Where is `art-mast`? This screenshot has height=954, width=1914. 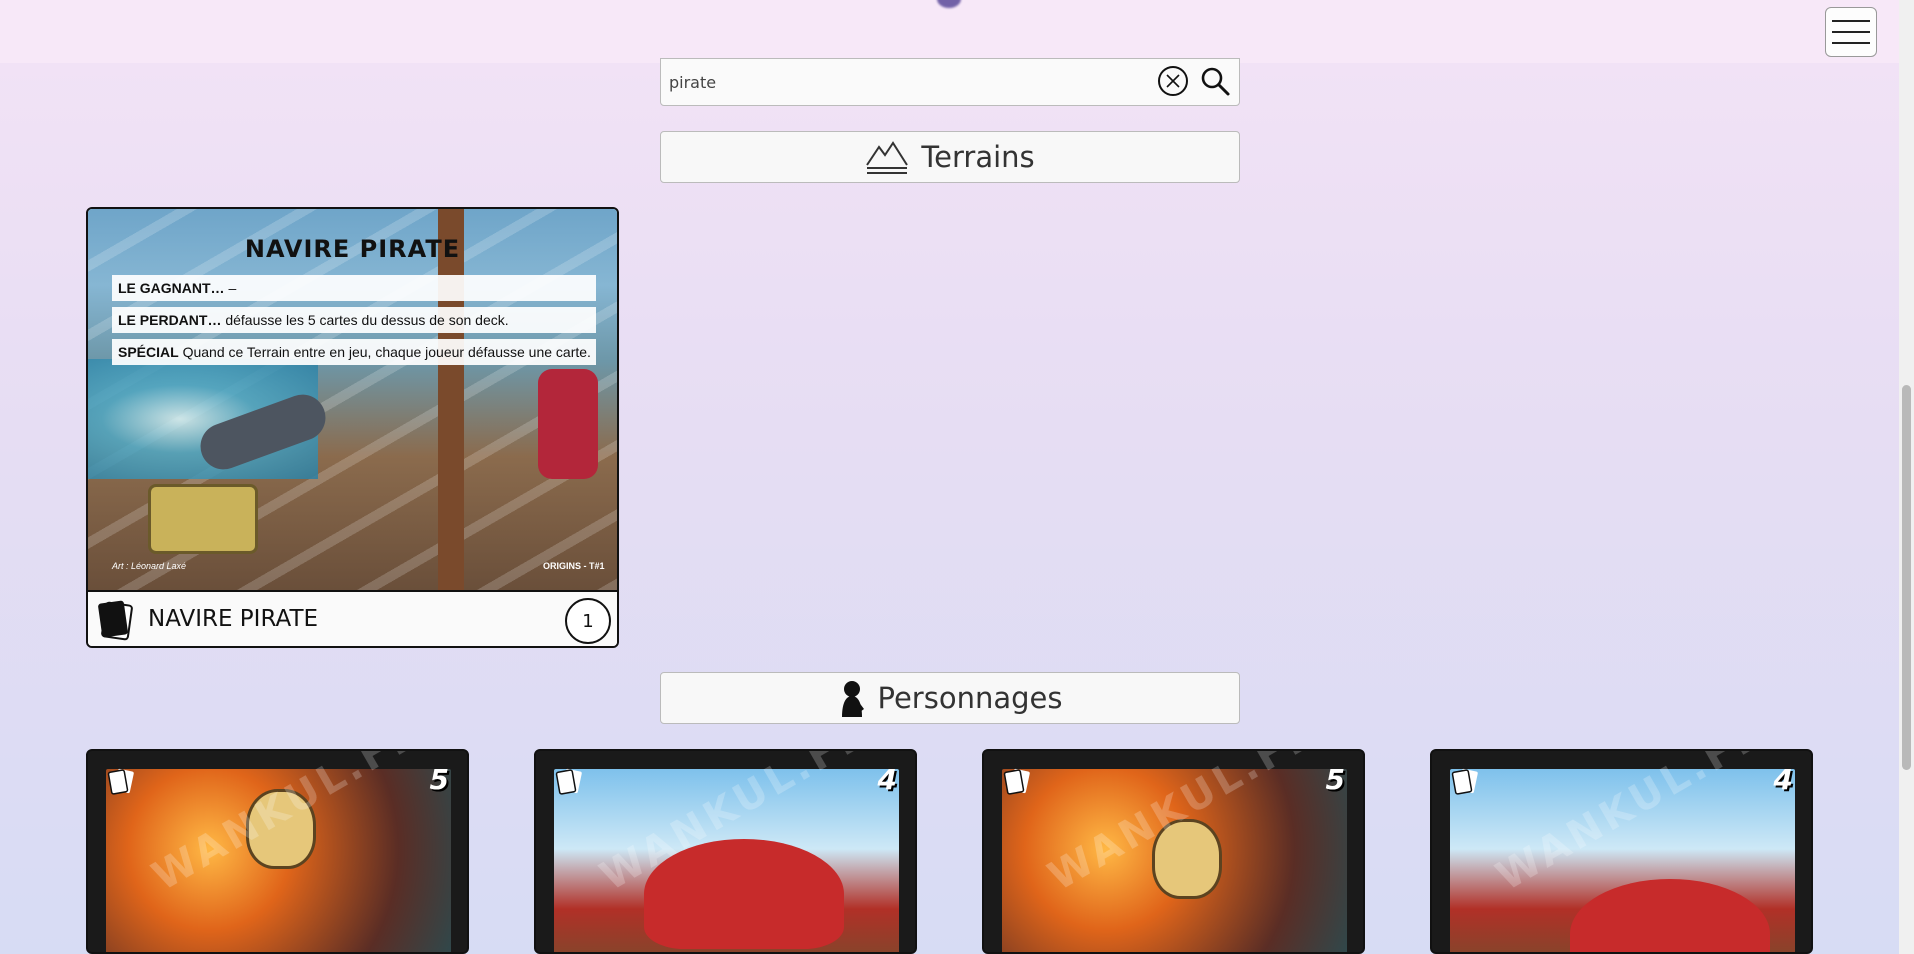 art-mast is located at coordinates (451, 399).